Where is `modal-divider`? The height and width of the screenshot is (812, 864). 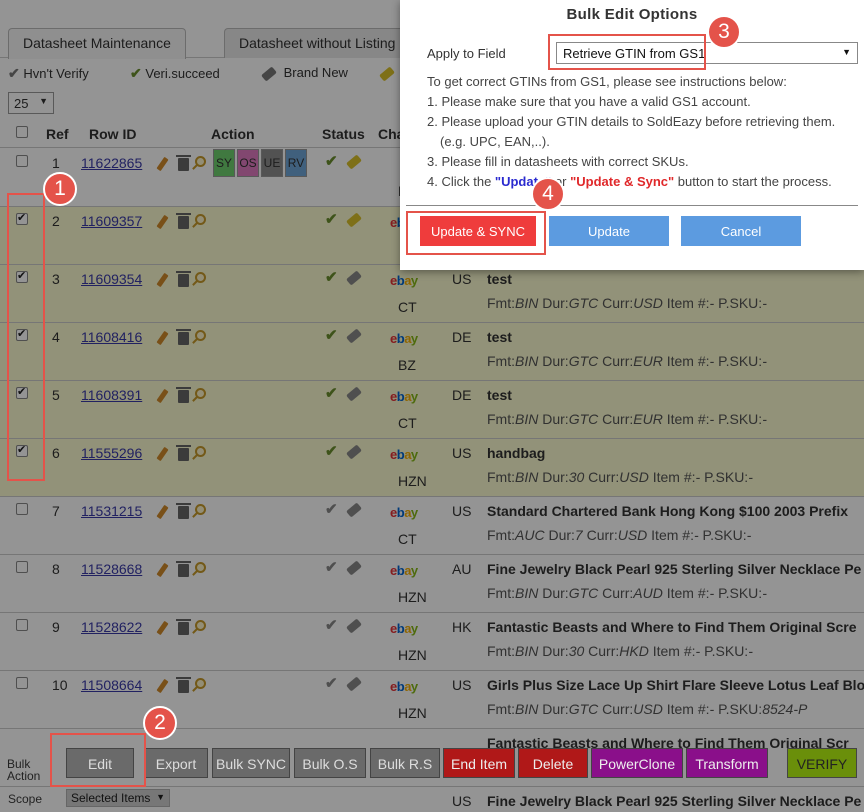 modal-divider is located at coordinates (632, 205).